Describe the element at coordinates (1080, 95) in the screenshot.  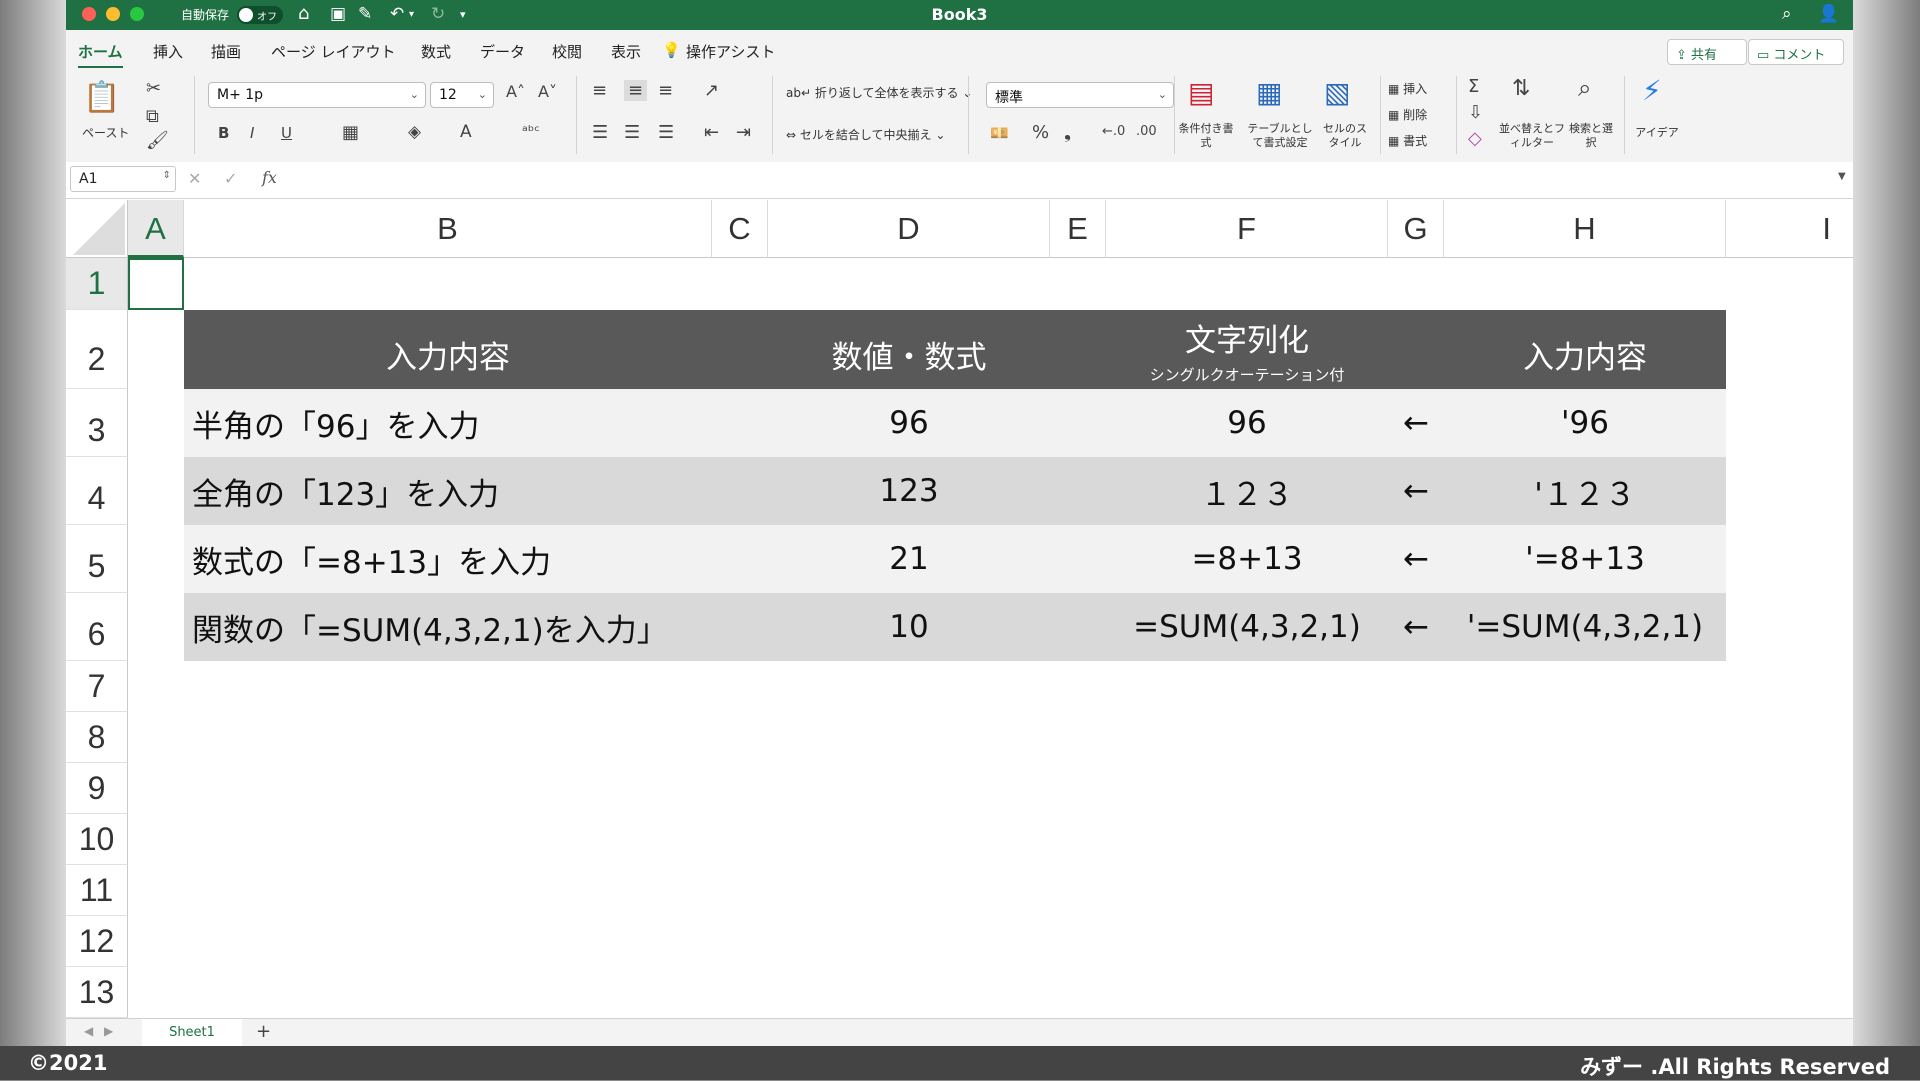
I see `number-format-select: 標準 ⌄` at that location.